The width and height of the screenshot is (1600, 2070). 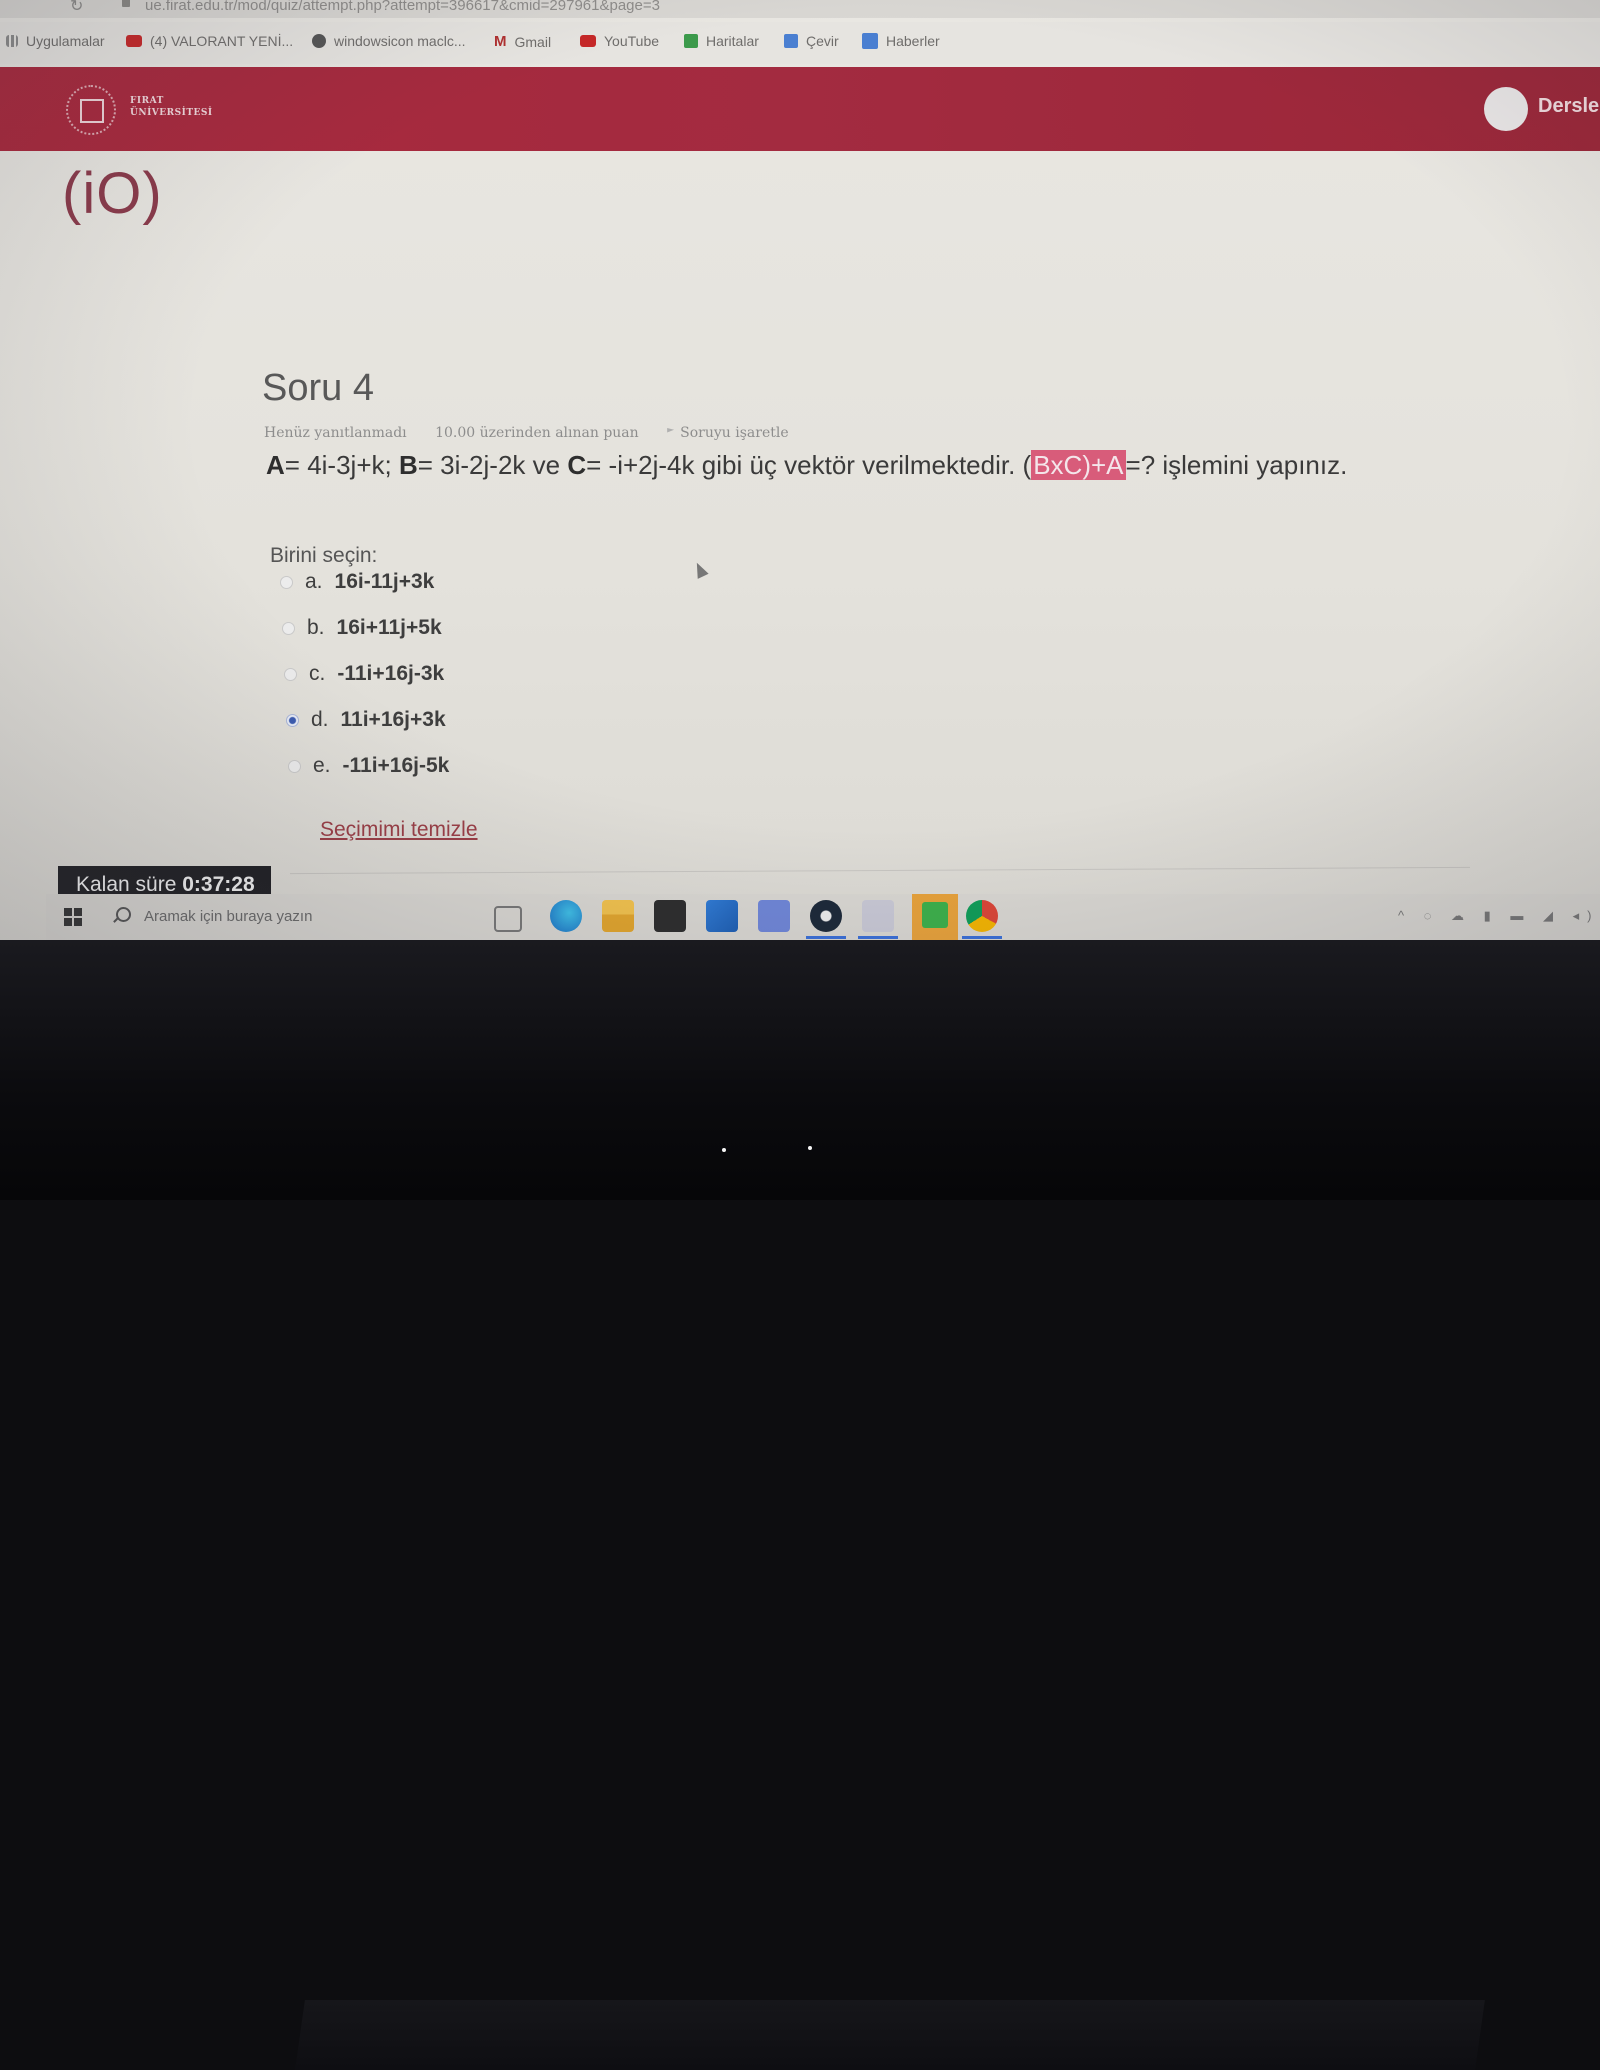 I want to click on notification-app-icon, so click(x=878, y=916).